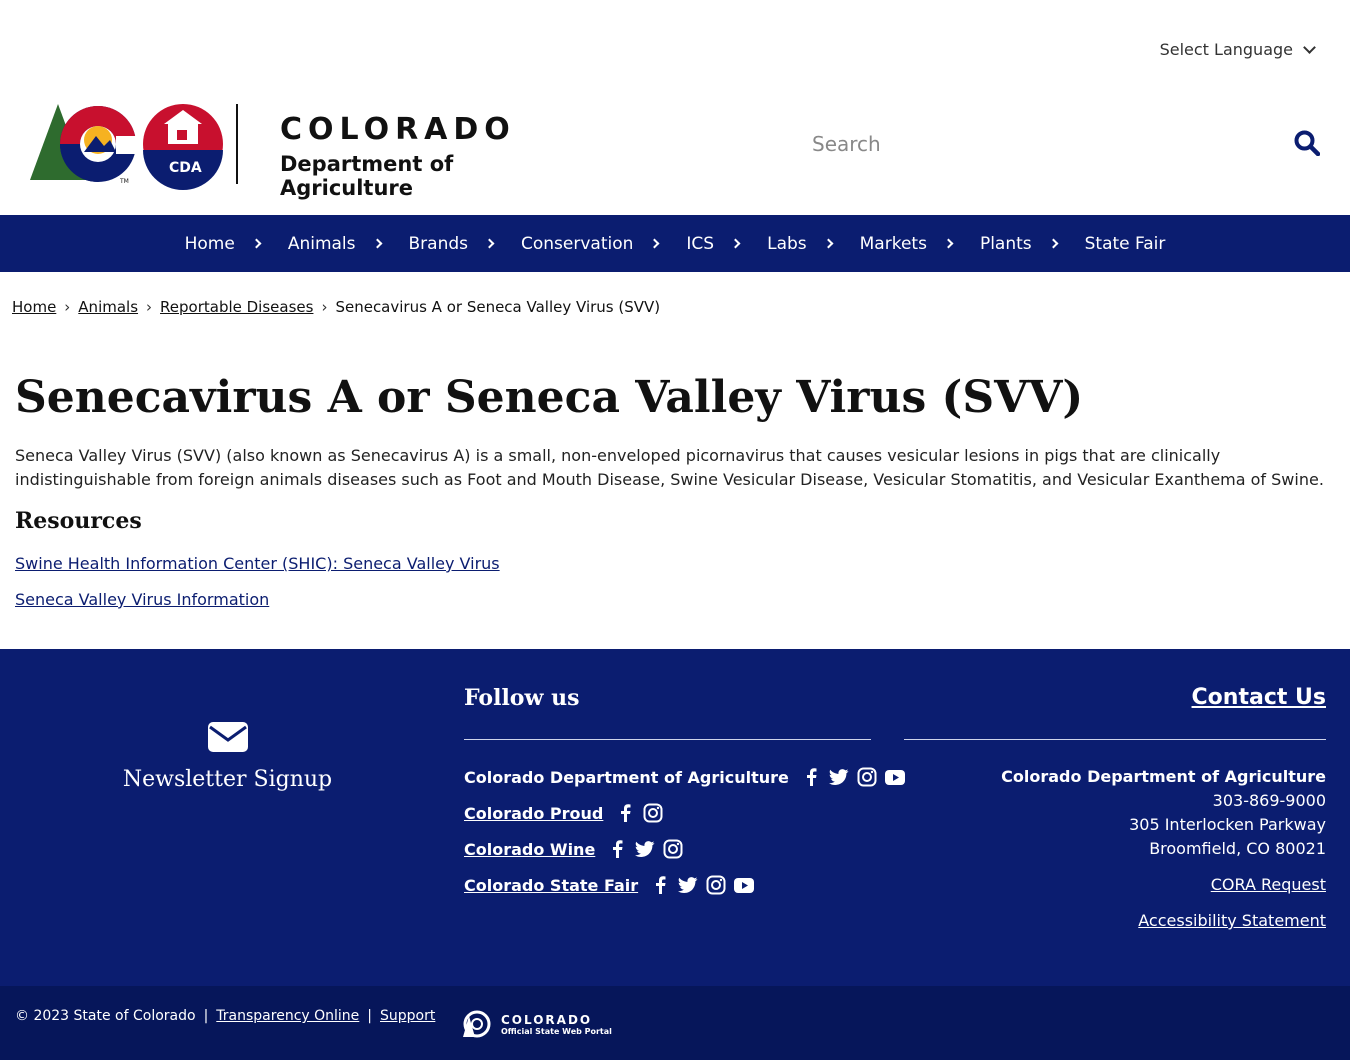 This screenshot has height=1060, width=1350. I want to click on support-link: Support, so click(407, 1016).